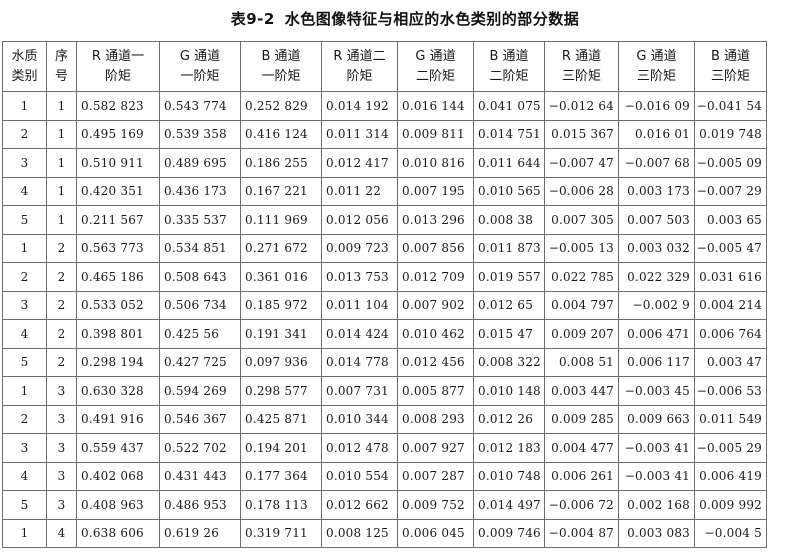 The image size is (810, 554). I want to click on value-cell: −0.012 64, so click(581, 106).